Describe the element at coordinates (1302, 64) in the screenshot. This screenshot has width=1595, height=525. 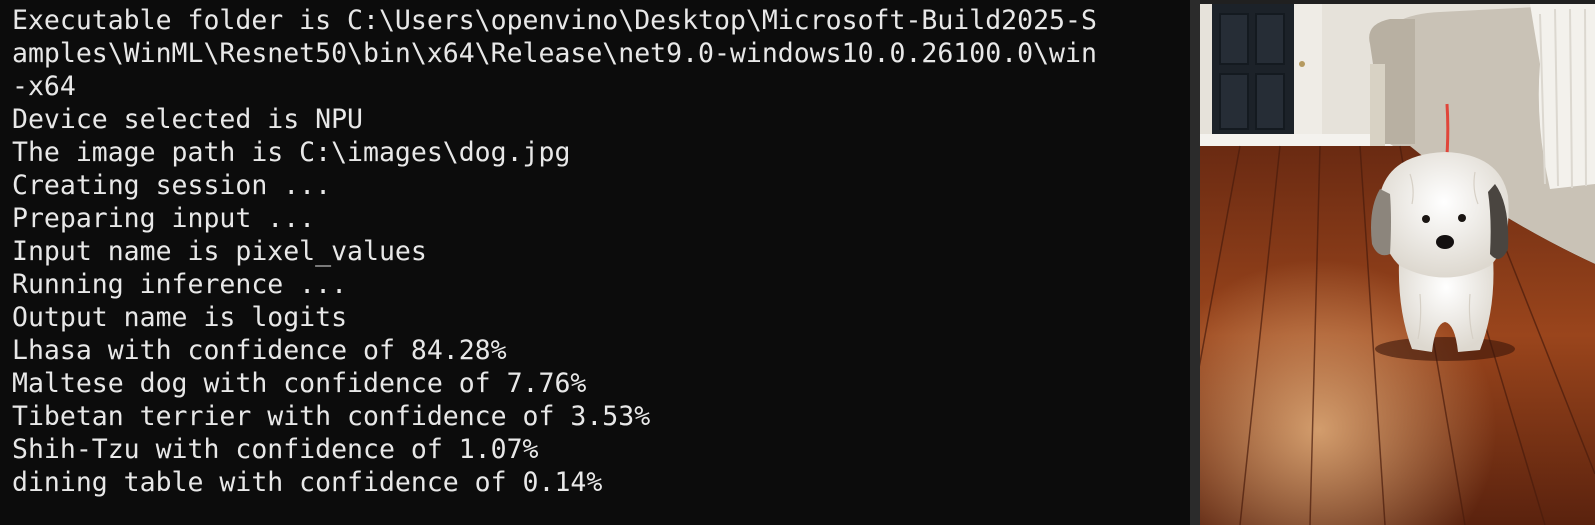
I see `door-handle-icon` at that location.